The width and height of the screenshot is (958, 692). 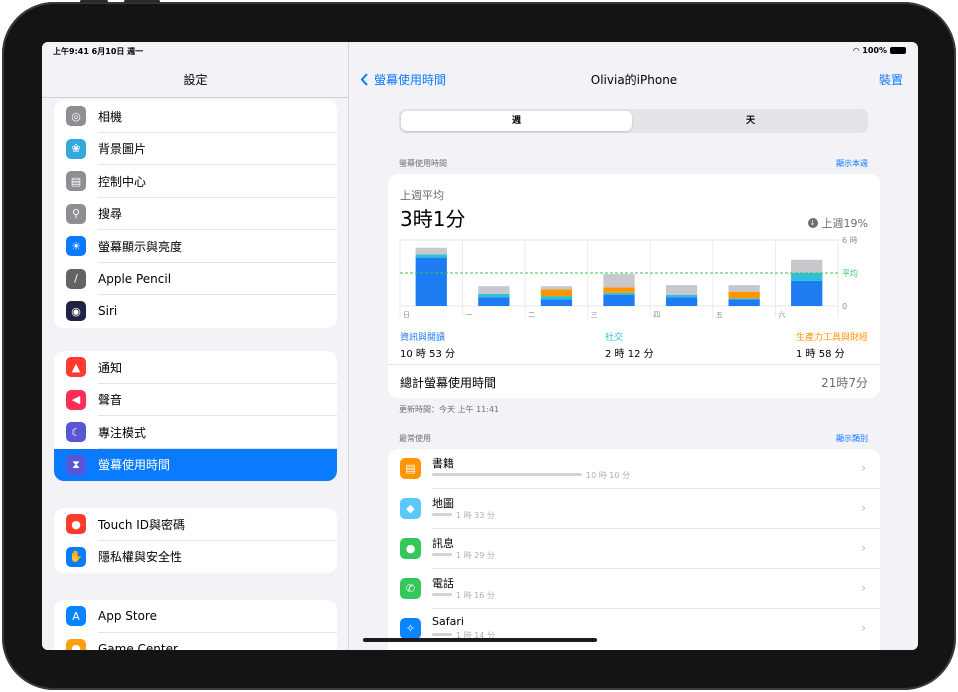 What do you see at coordinates (475, 595) in the screenshot?
I see `app-usage-time: 1 時 16 分` at bounding box center [475, 595].